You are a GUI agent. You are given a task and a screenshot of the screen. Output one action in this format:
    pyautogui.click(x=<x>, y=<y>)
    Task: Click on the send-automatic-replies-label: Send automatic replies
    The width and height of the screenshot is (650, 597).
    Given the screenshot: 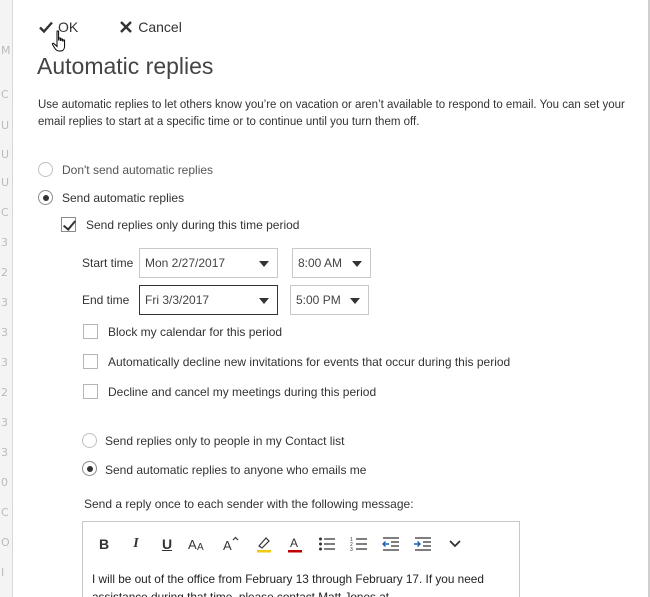 What is the action you would take?
    pyautogui.click(x=123, y=198)
    